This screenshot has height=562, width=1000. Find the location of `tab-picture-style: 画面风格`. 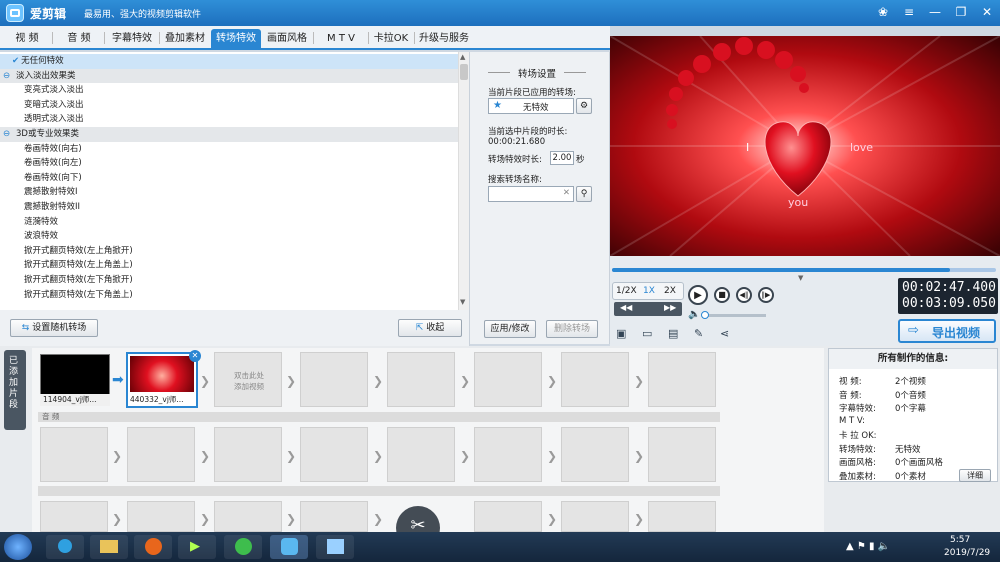

tab-picture-style: 画面风格 is located at coordinates (287, 38).